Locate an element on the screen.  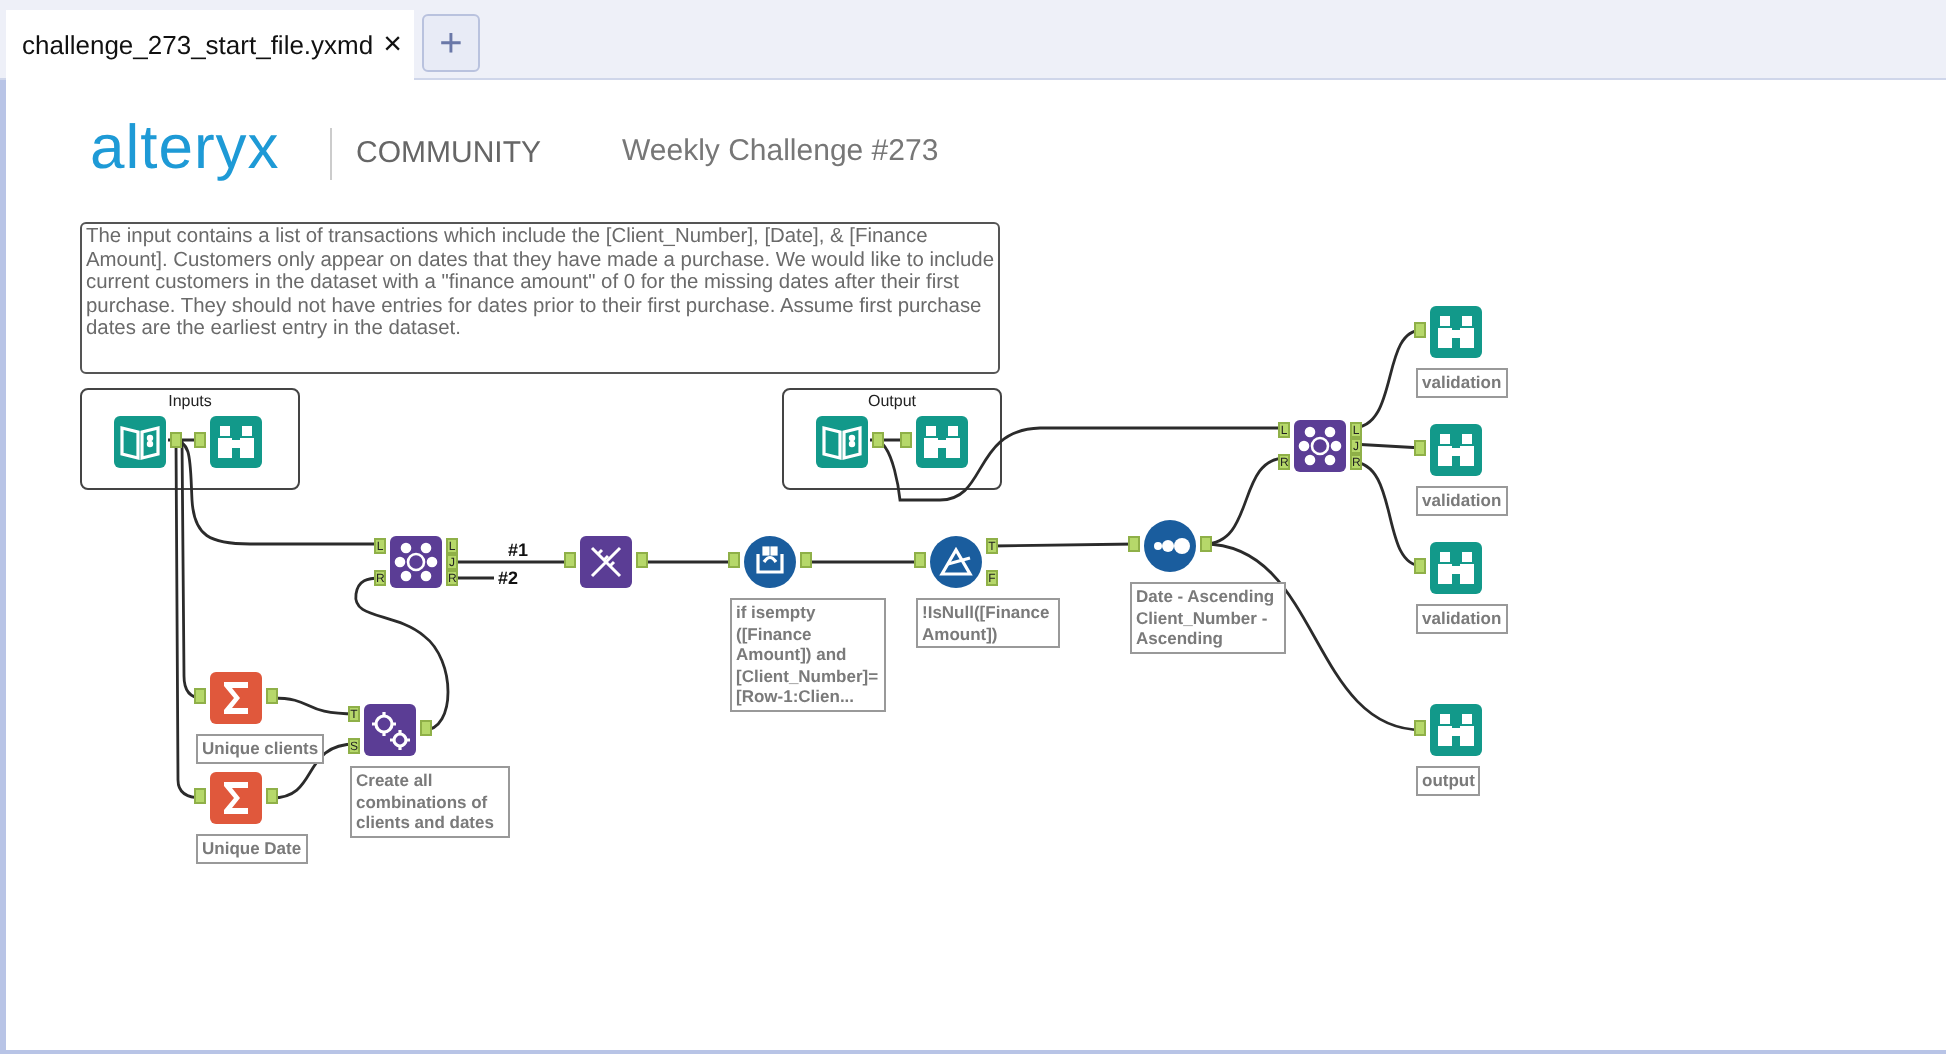
file-tab: challenge_273_start_file.yxmd × is located at coordinates (210, 45).